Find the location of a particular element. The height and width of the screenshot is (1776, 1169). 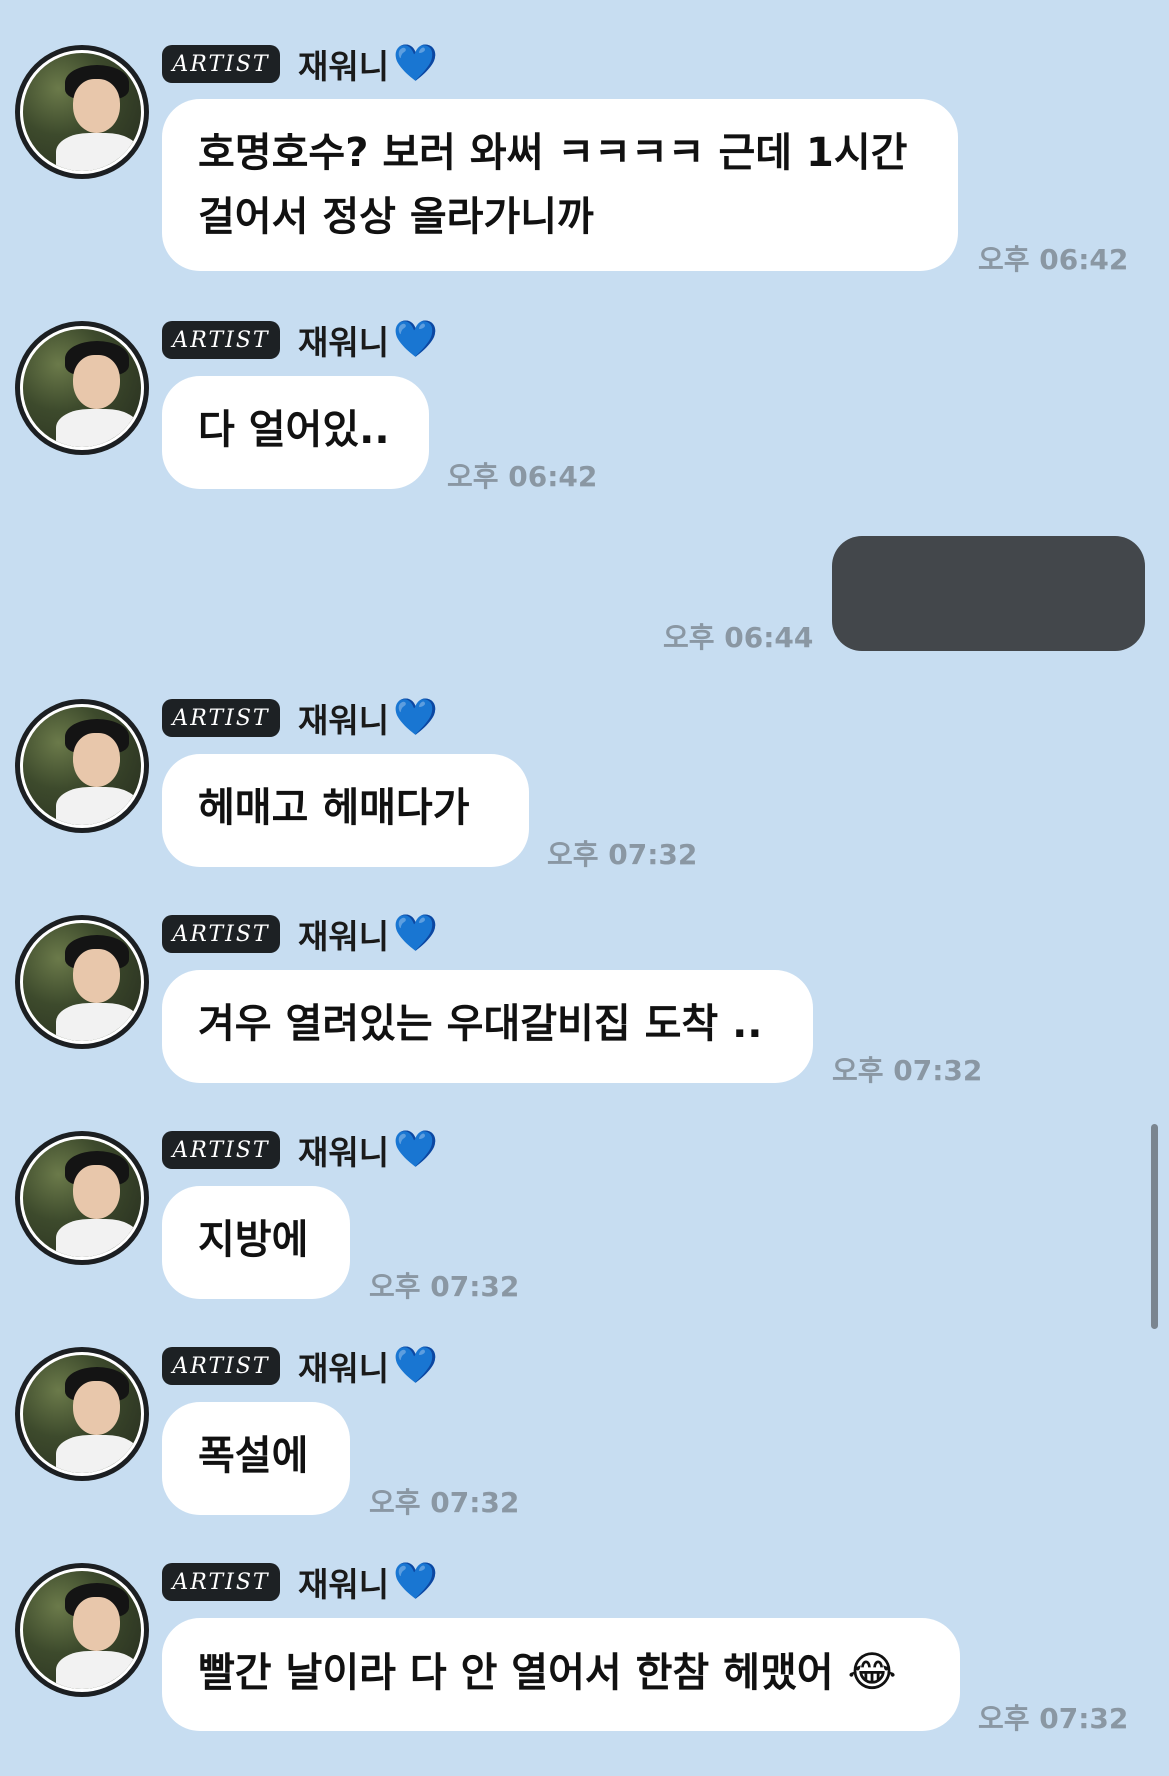

message-bubble: 다 얼어있.. is located at coordinates (295, 432).